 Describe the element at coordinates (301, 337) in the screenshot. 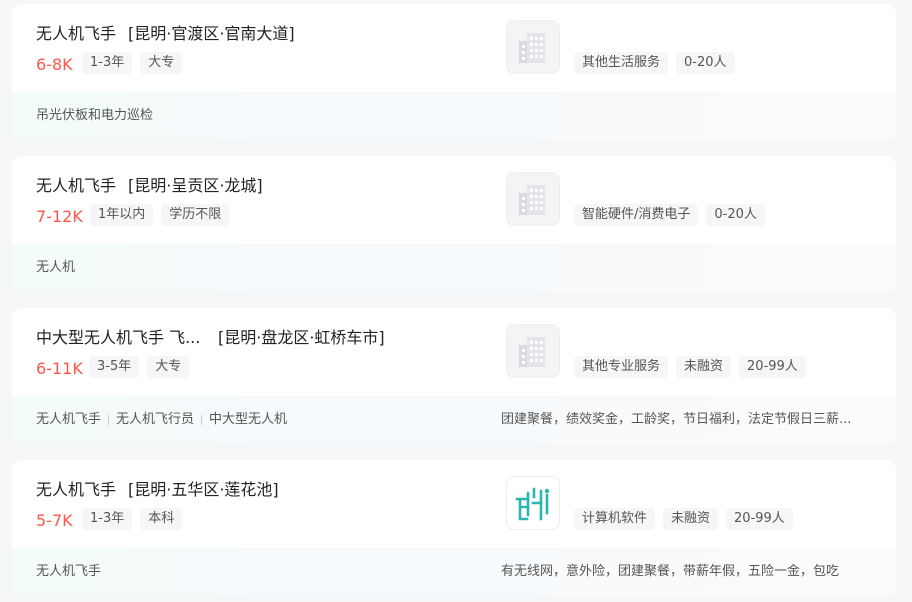

I see `job-location: [昆明·盘龙区·虹桥车市]` at that location.